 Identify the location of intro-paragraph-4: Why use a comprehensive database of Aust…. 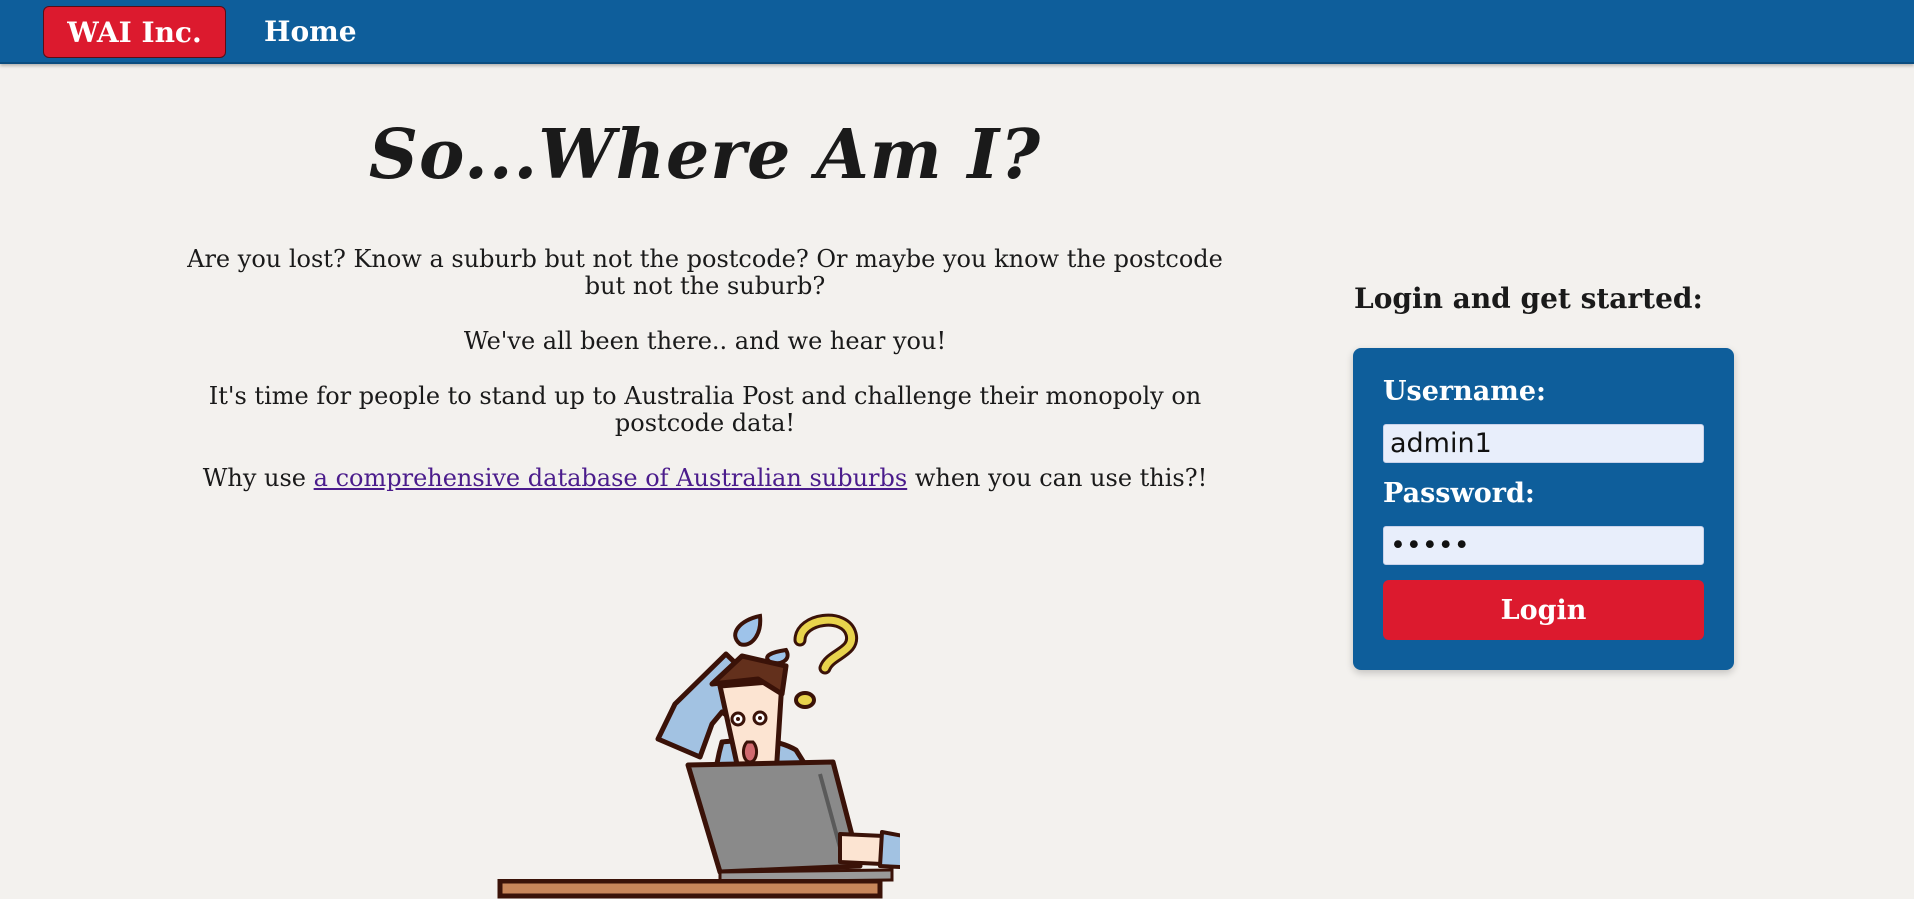
(705, 478).